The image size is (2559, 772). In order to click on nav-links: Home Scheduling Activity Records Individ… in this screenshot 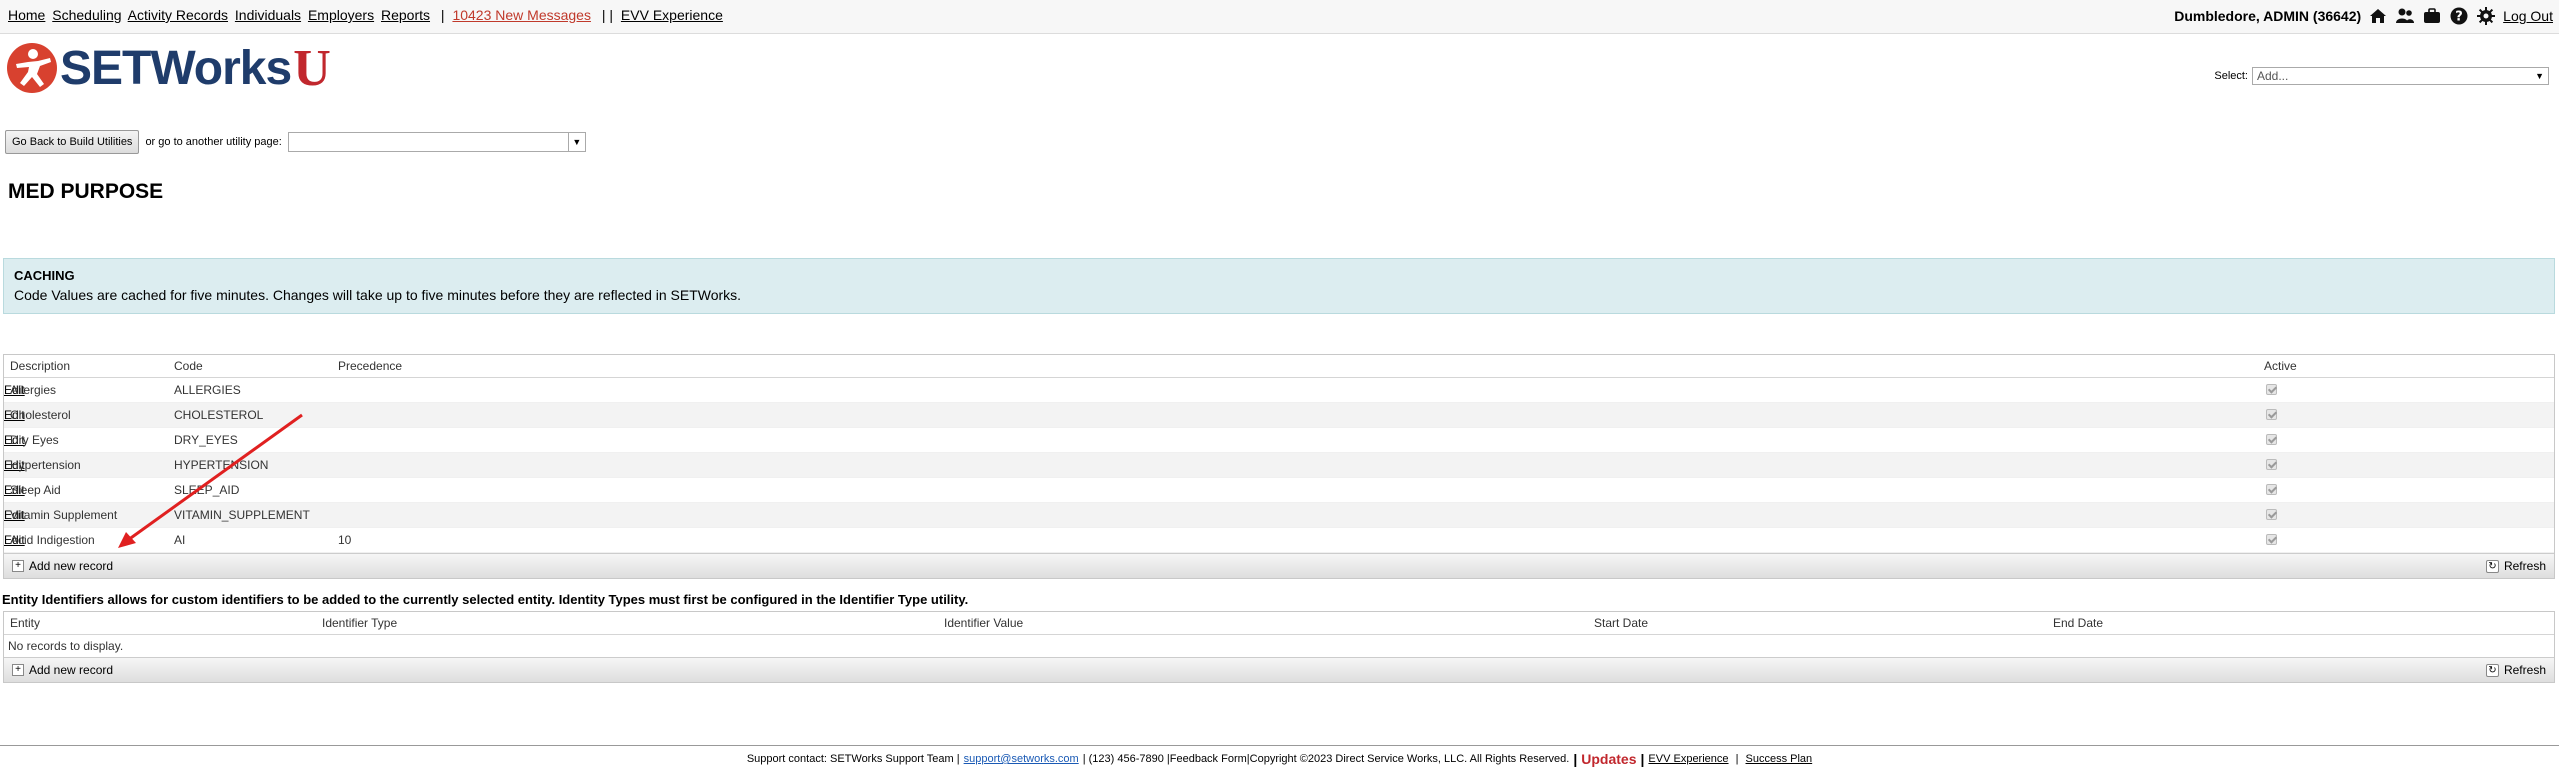, I will do `click(367, 15)`.